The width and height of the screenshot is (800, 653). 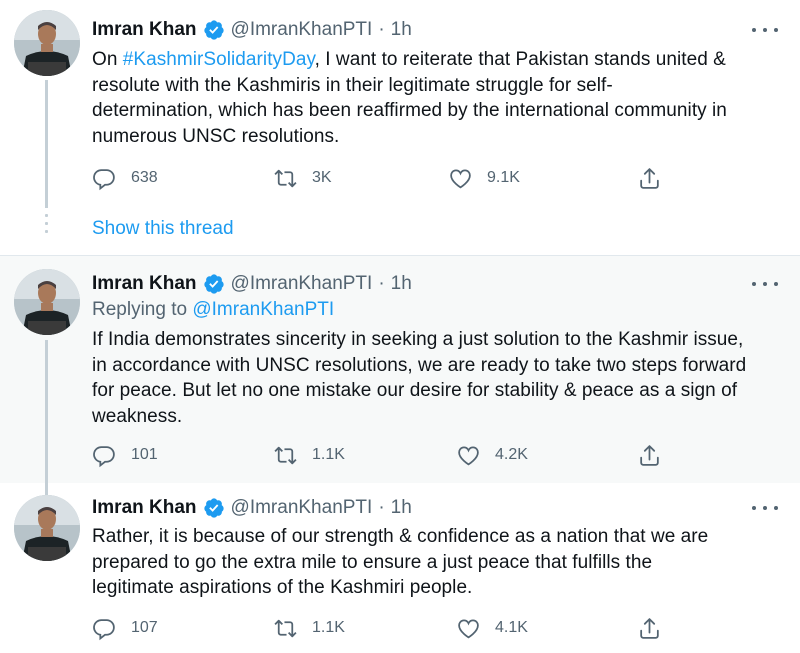 I want to click on reply-button: 638, so click(x=125, y=178).